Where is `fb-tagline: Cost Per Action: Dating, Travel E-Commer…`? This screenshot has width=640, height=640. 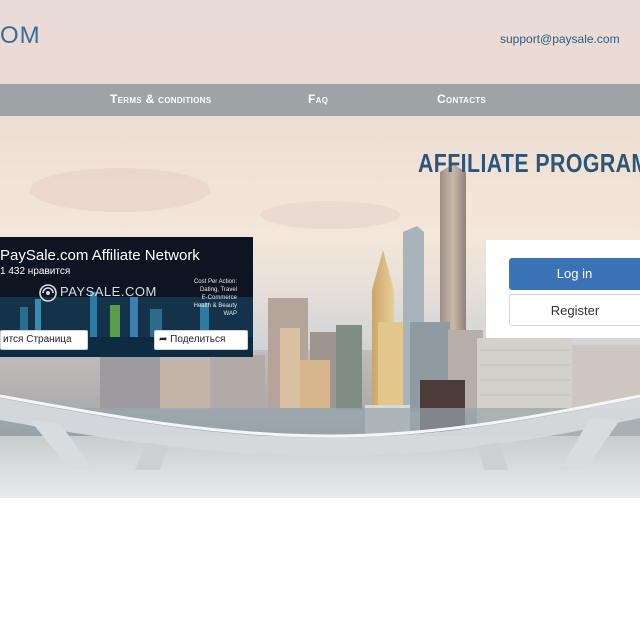
fb-tagline: Cost Per Action: Dating, Travel E-Commer… is located at coordinates (206, 298).